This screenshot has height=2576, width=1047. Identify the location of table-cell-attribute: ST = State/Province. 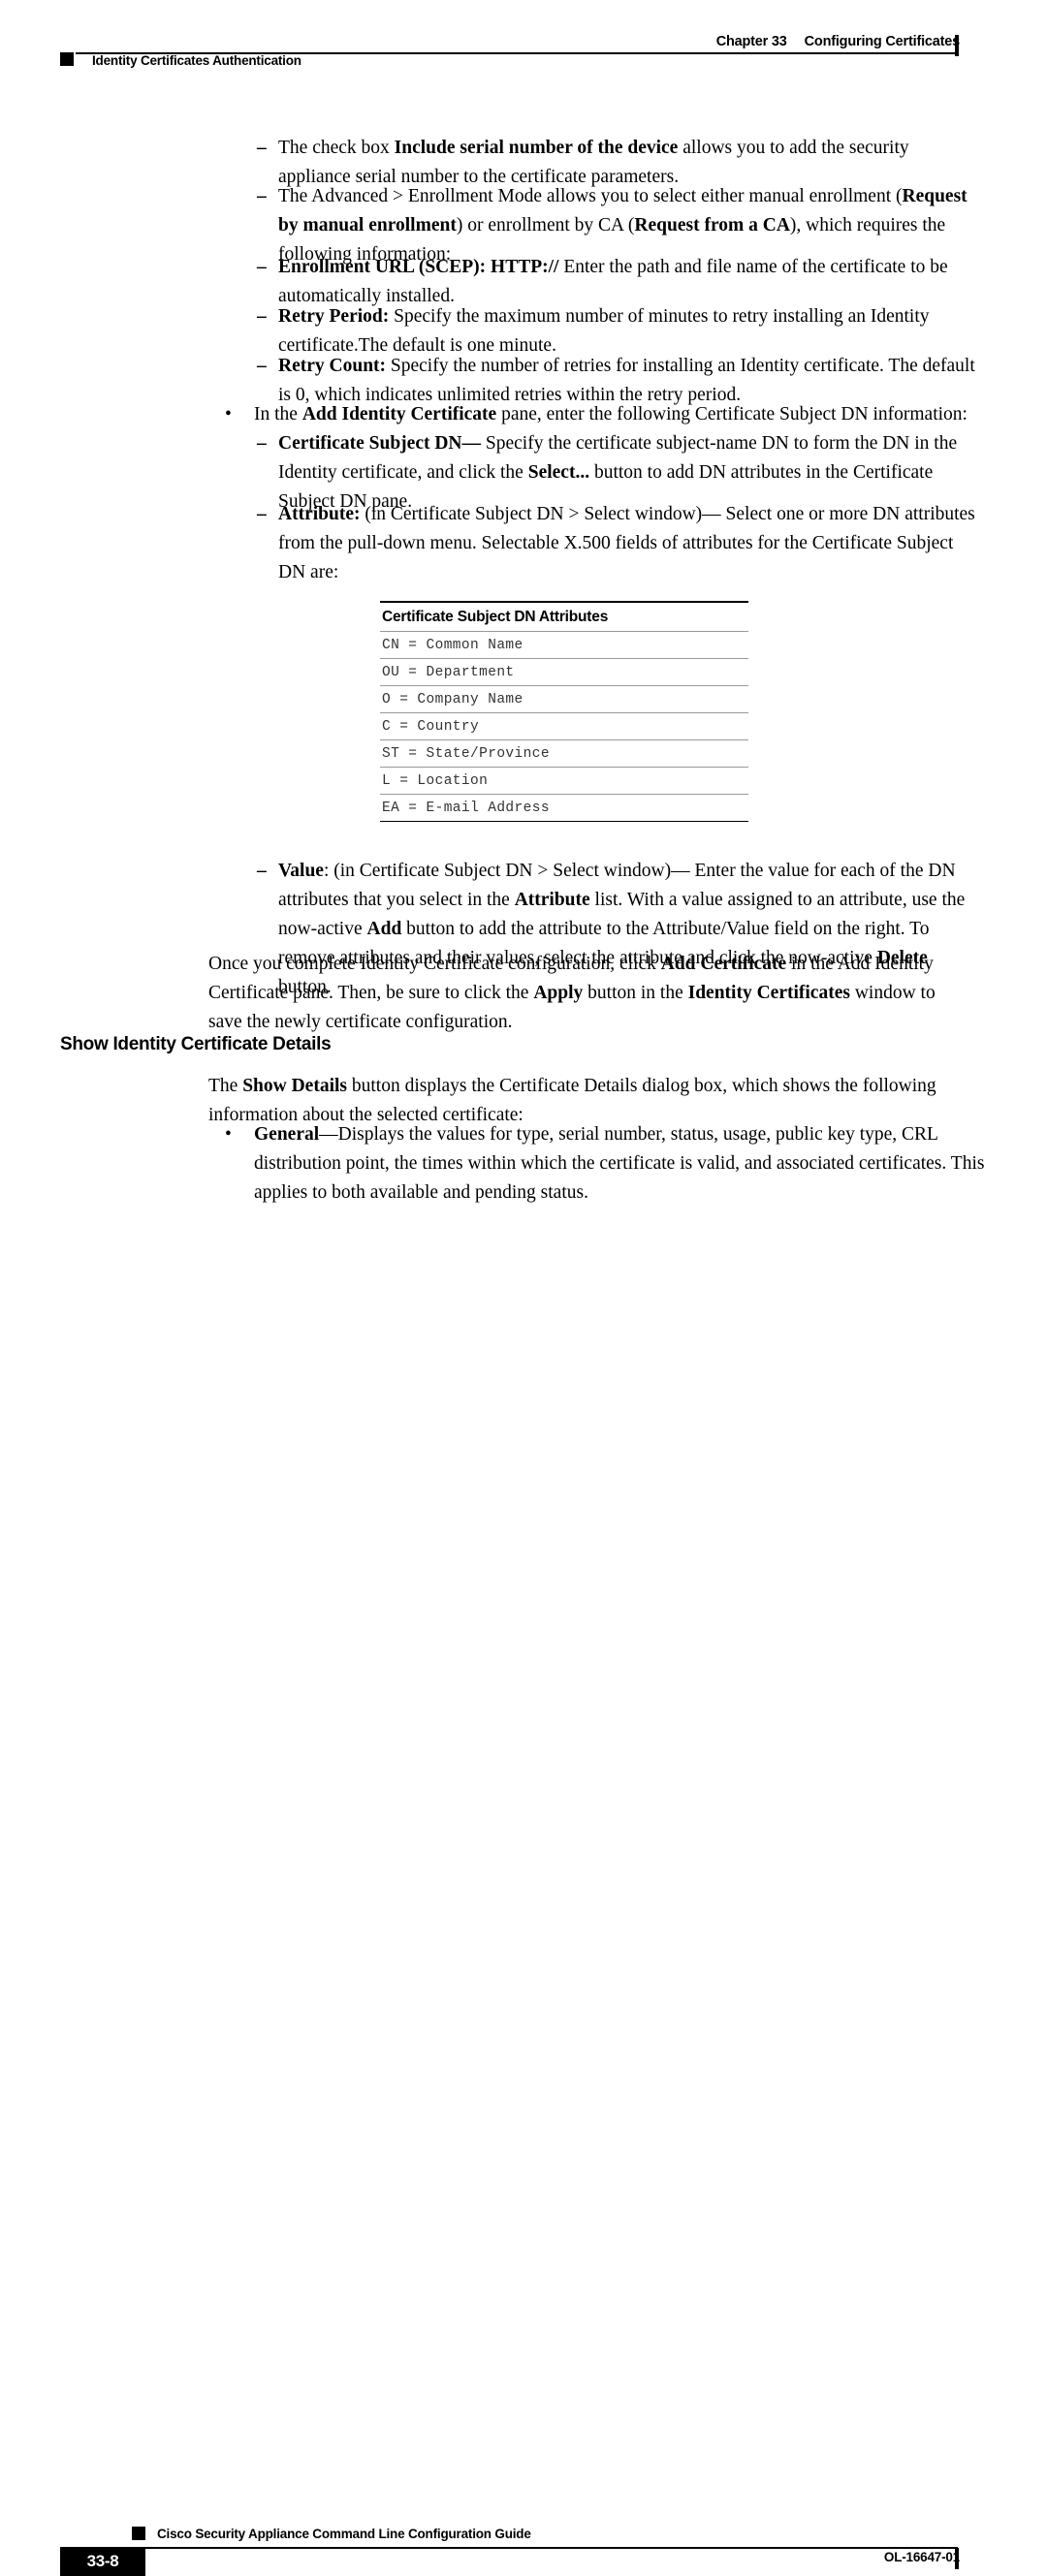
(564, 753).